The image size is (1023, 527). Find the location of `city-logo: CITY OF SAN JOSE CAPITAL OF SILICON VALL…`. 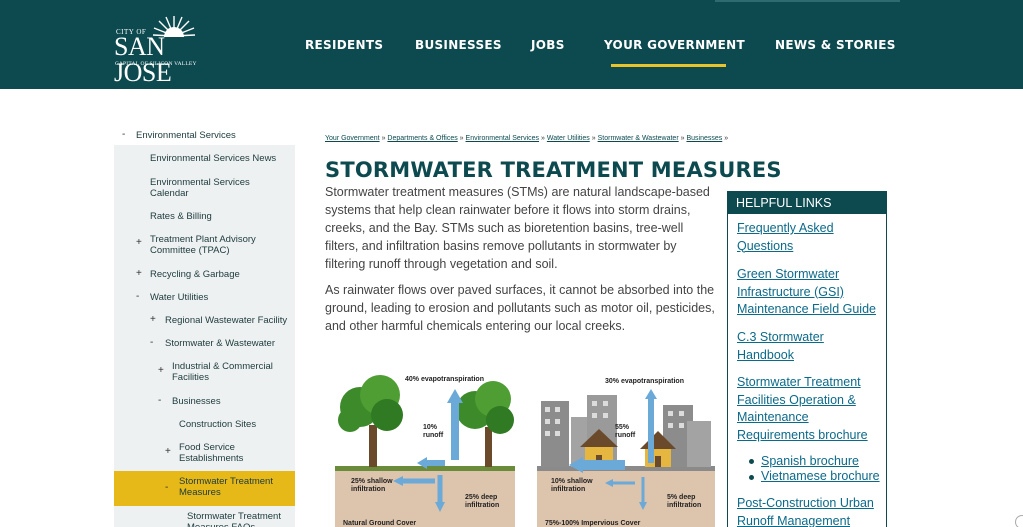

city-logo: CITY OF SAN JOSE CAPITAL OF SILICON VALL… is located at coordinates (162, 50).